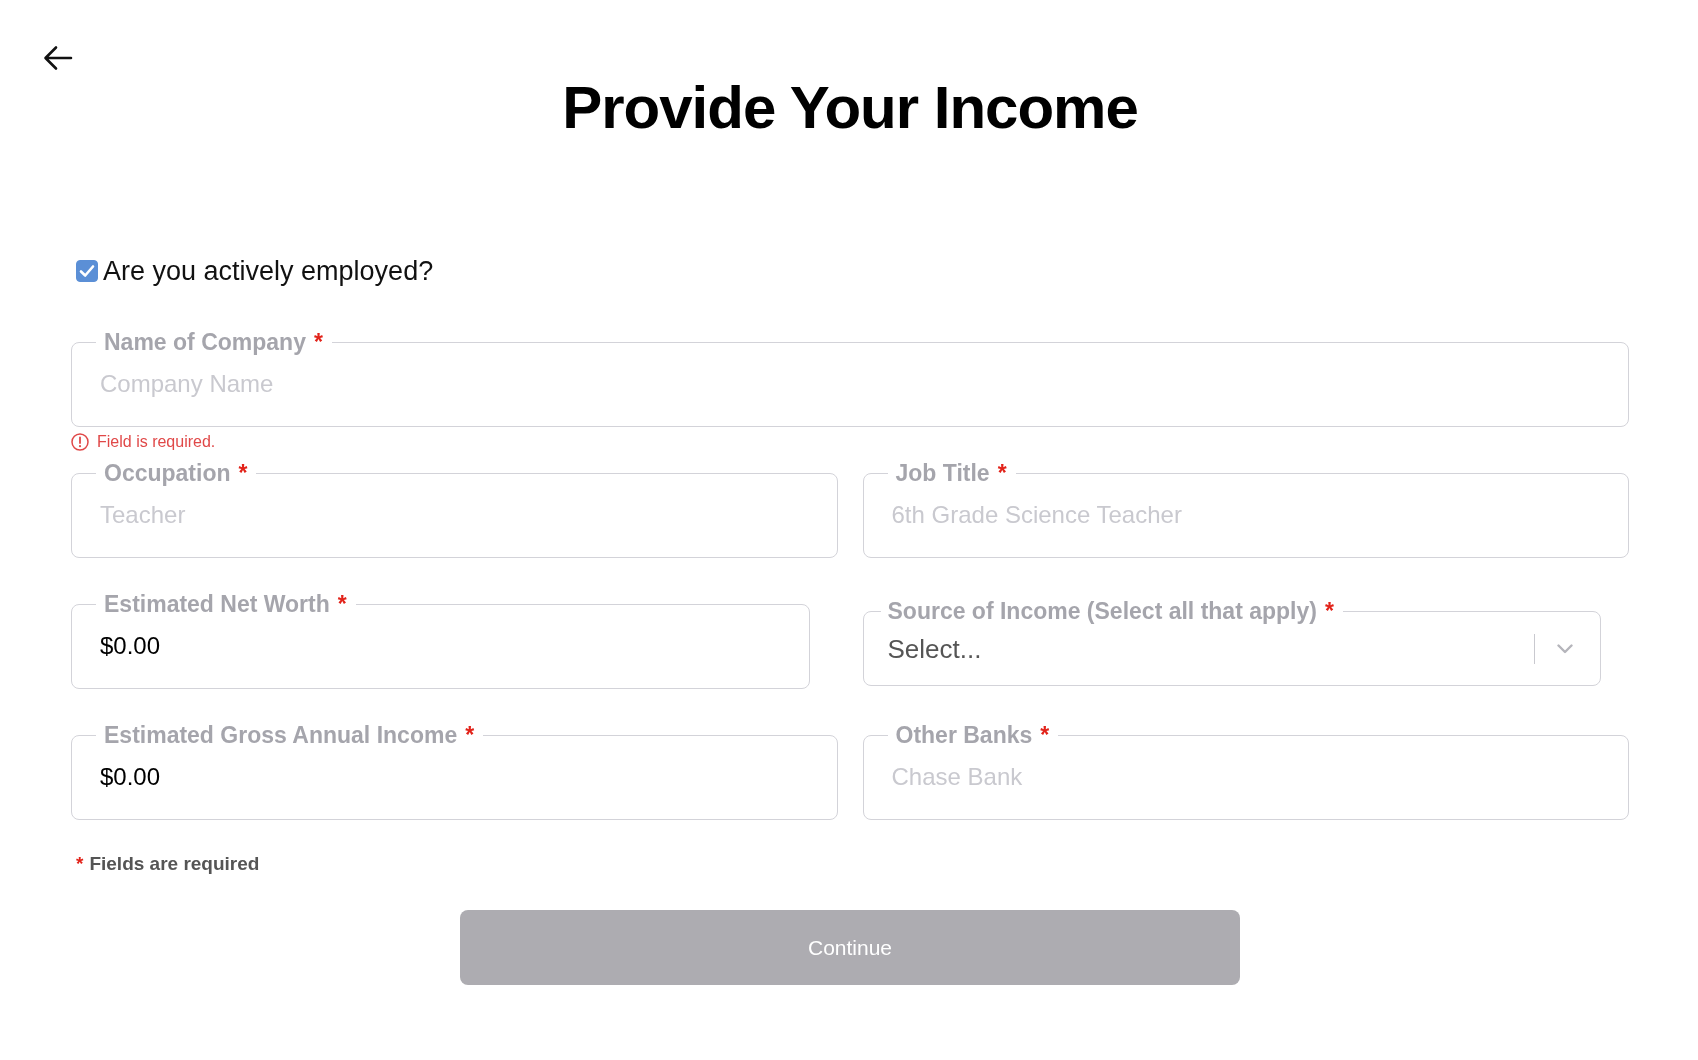  Describe the element at coordinates (174, 864) in the screenshot. I see `required-note: Fields are required` at that location.